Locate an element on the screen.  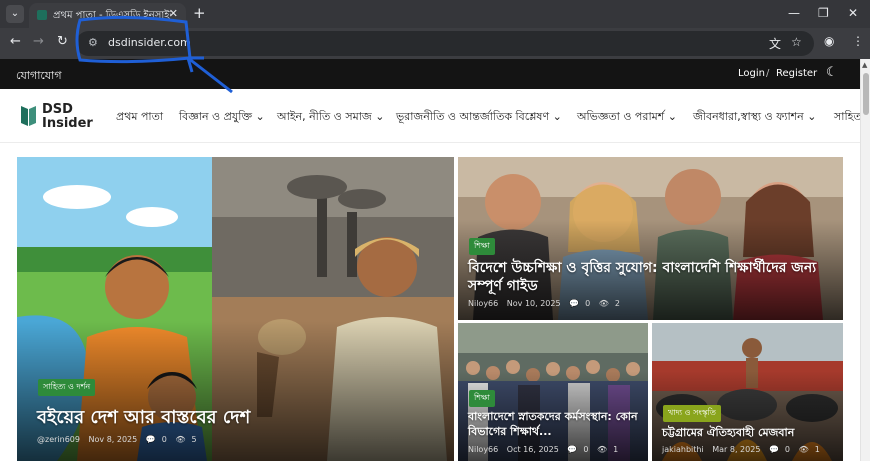
close-icon: ✕ is located at coordinates (853, 13).